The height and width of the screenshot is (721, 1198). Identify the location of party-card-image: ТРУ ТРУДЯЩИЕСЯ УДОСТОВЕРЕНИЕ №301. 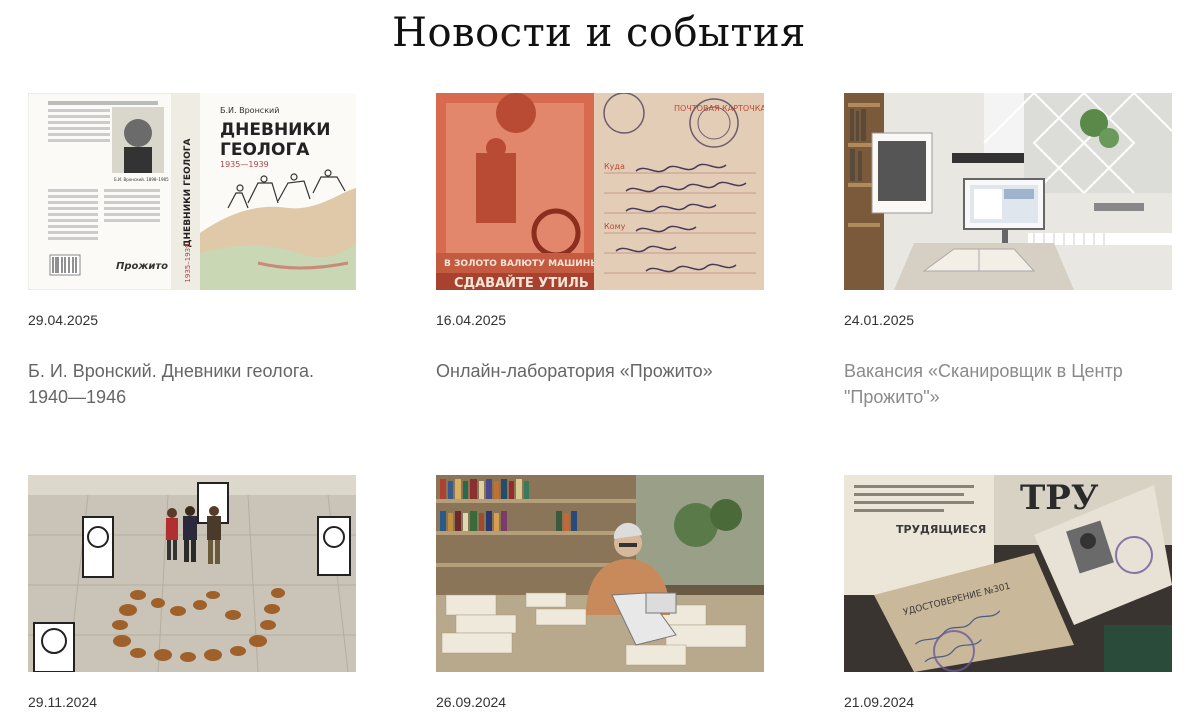
(1008, 573).